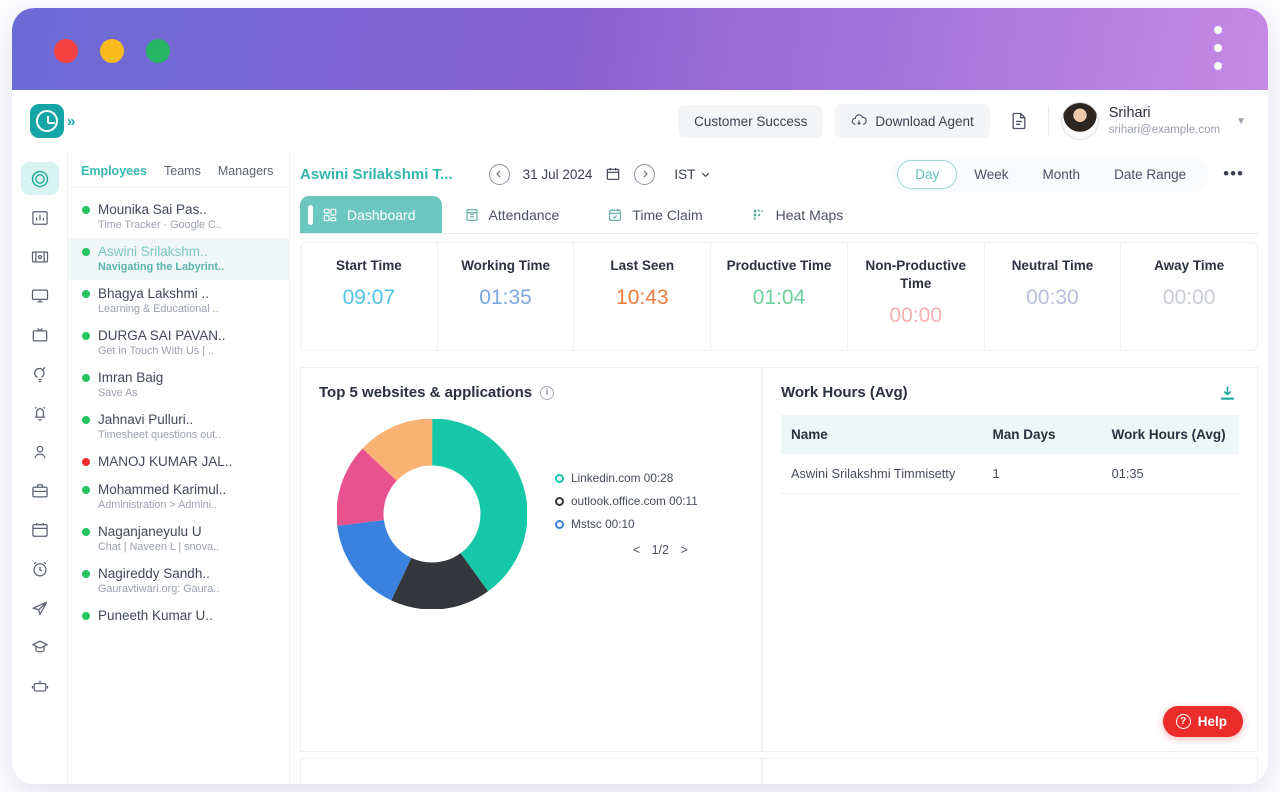  What do you see at coordinates (547, 392) in the screenshot?
I see `info-icon: i` at bounding box center [547, 392].